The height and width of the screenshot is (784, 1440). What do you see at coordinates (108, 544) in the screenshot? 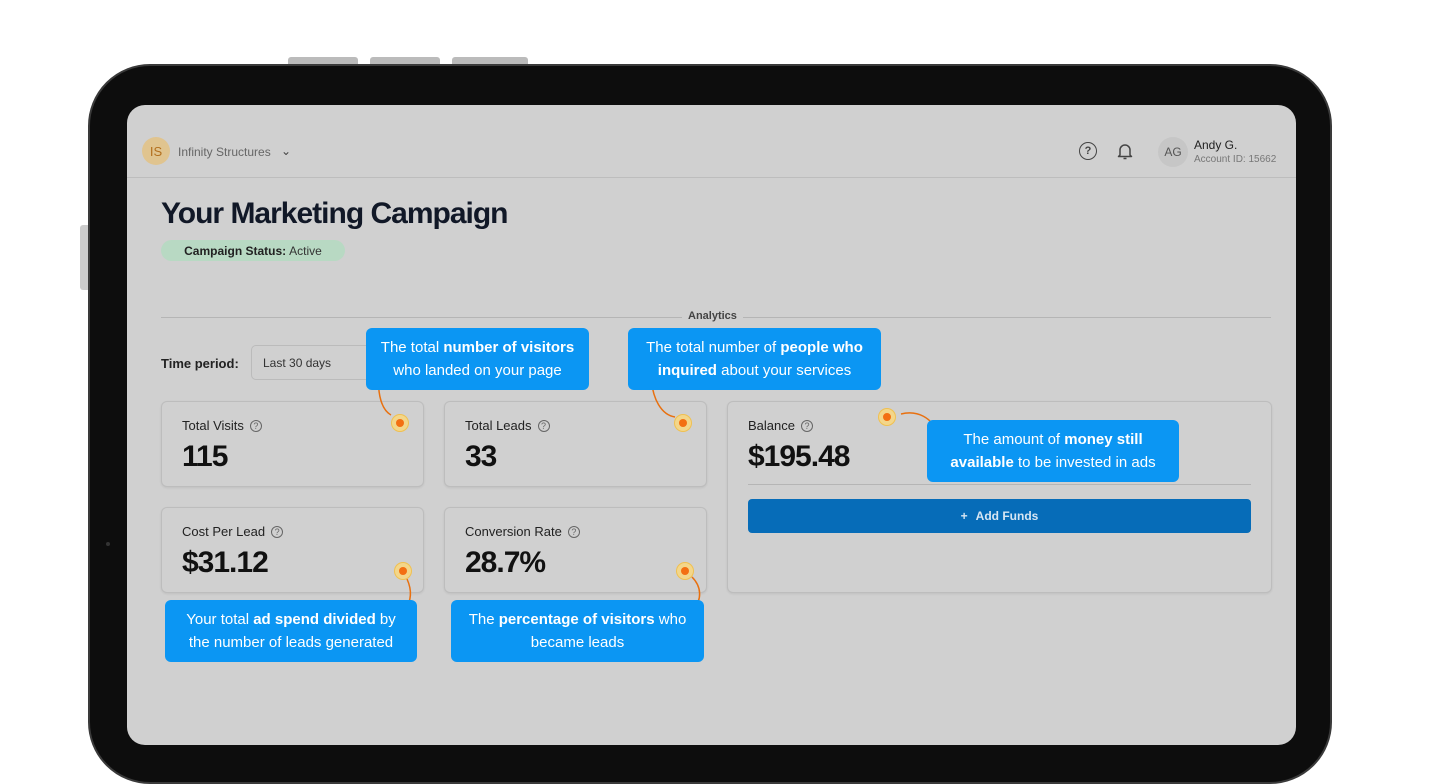
I see `camera` at bounding box center [108, 544].